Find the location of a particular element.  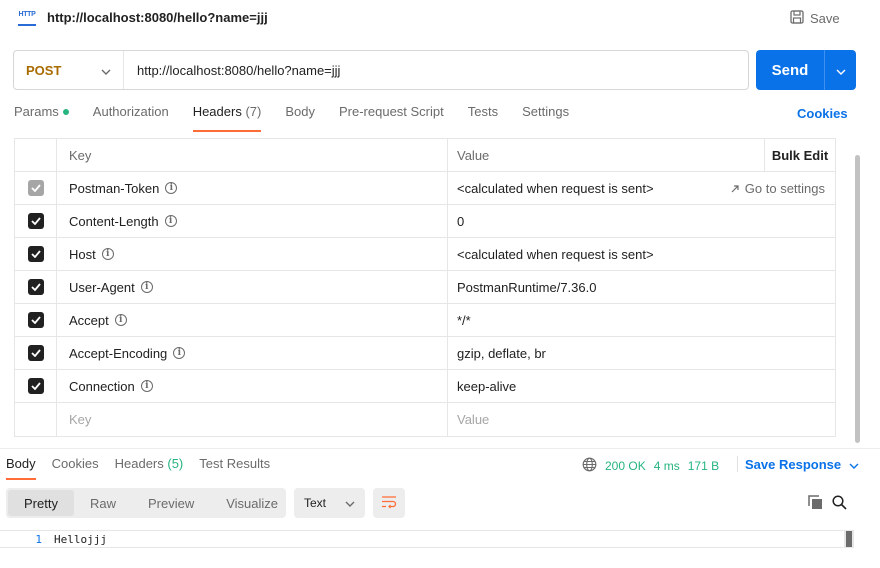

save-response-button: Save Response is located at coordinates (802, 464).